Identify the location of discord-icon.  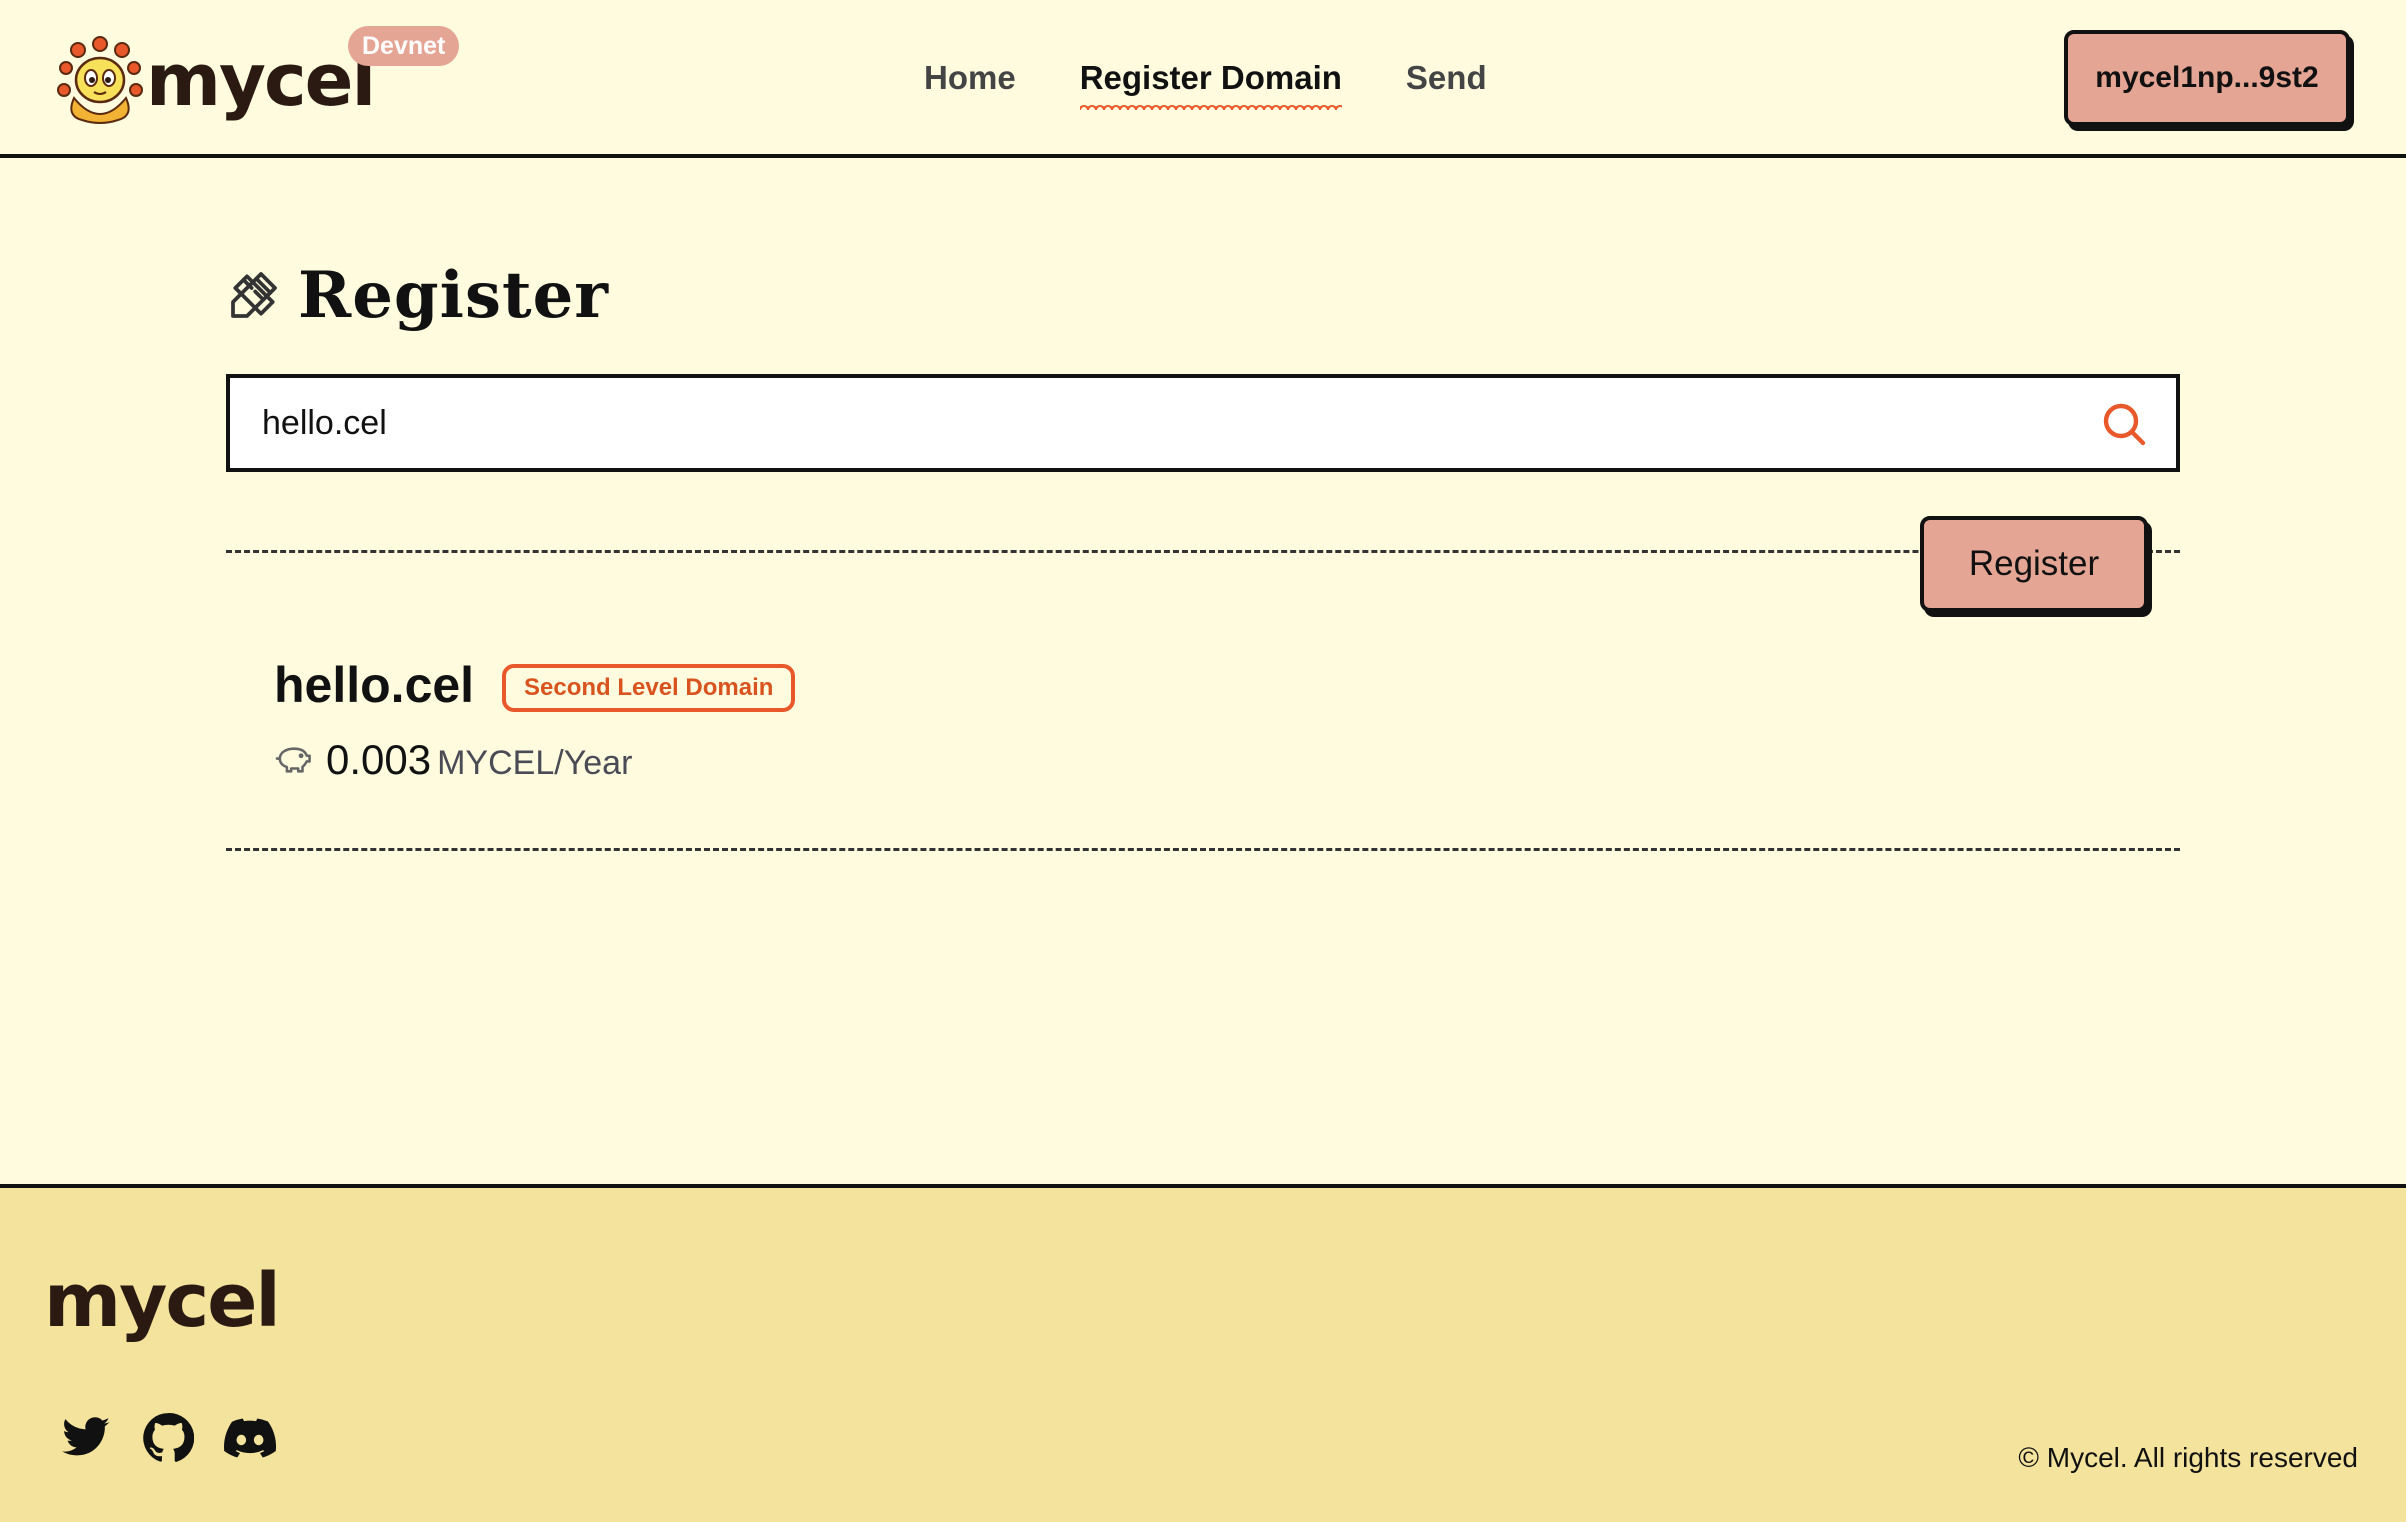
(250, 1438).